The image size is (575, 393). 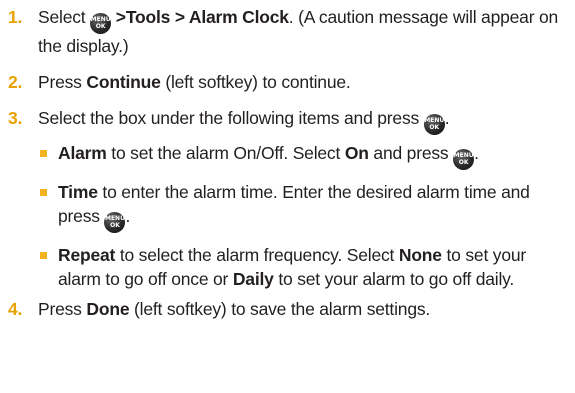 What do you see at coordinates (15, 118) in the screenshot?
I see `step-number: 3.` at bounding box center [15, 118].